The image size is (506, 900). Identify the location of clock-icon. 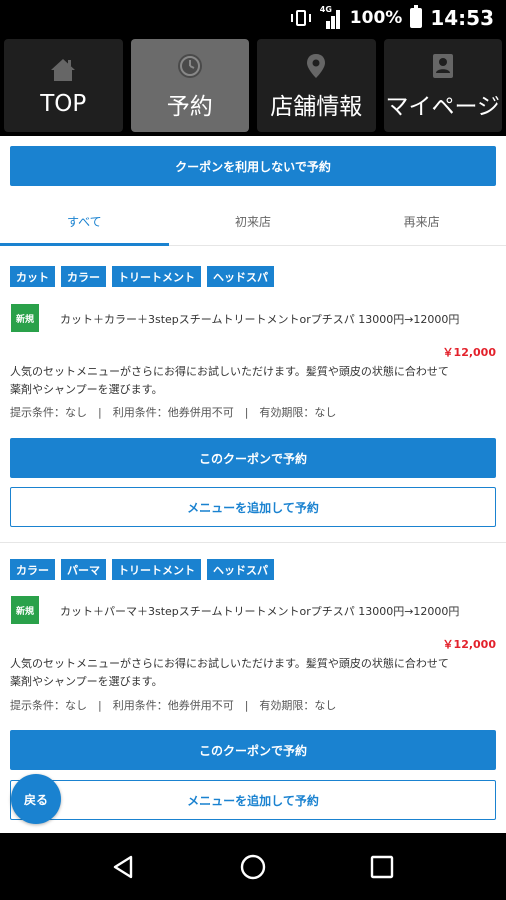
(189, 65).